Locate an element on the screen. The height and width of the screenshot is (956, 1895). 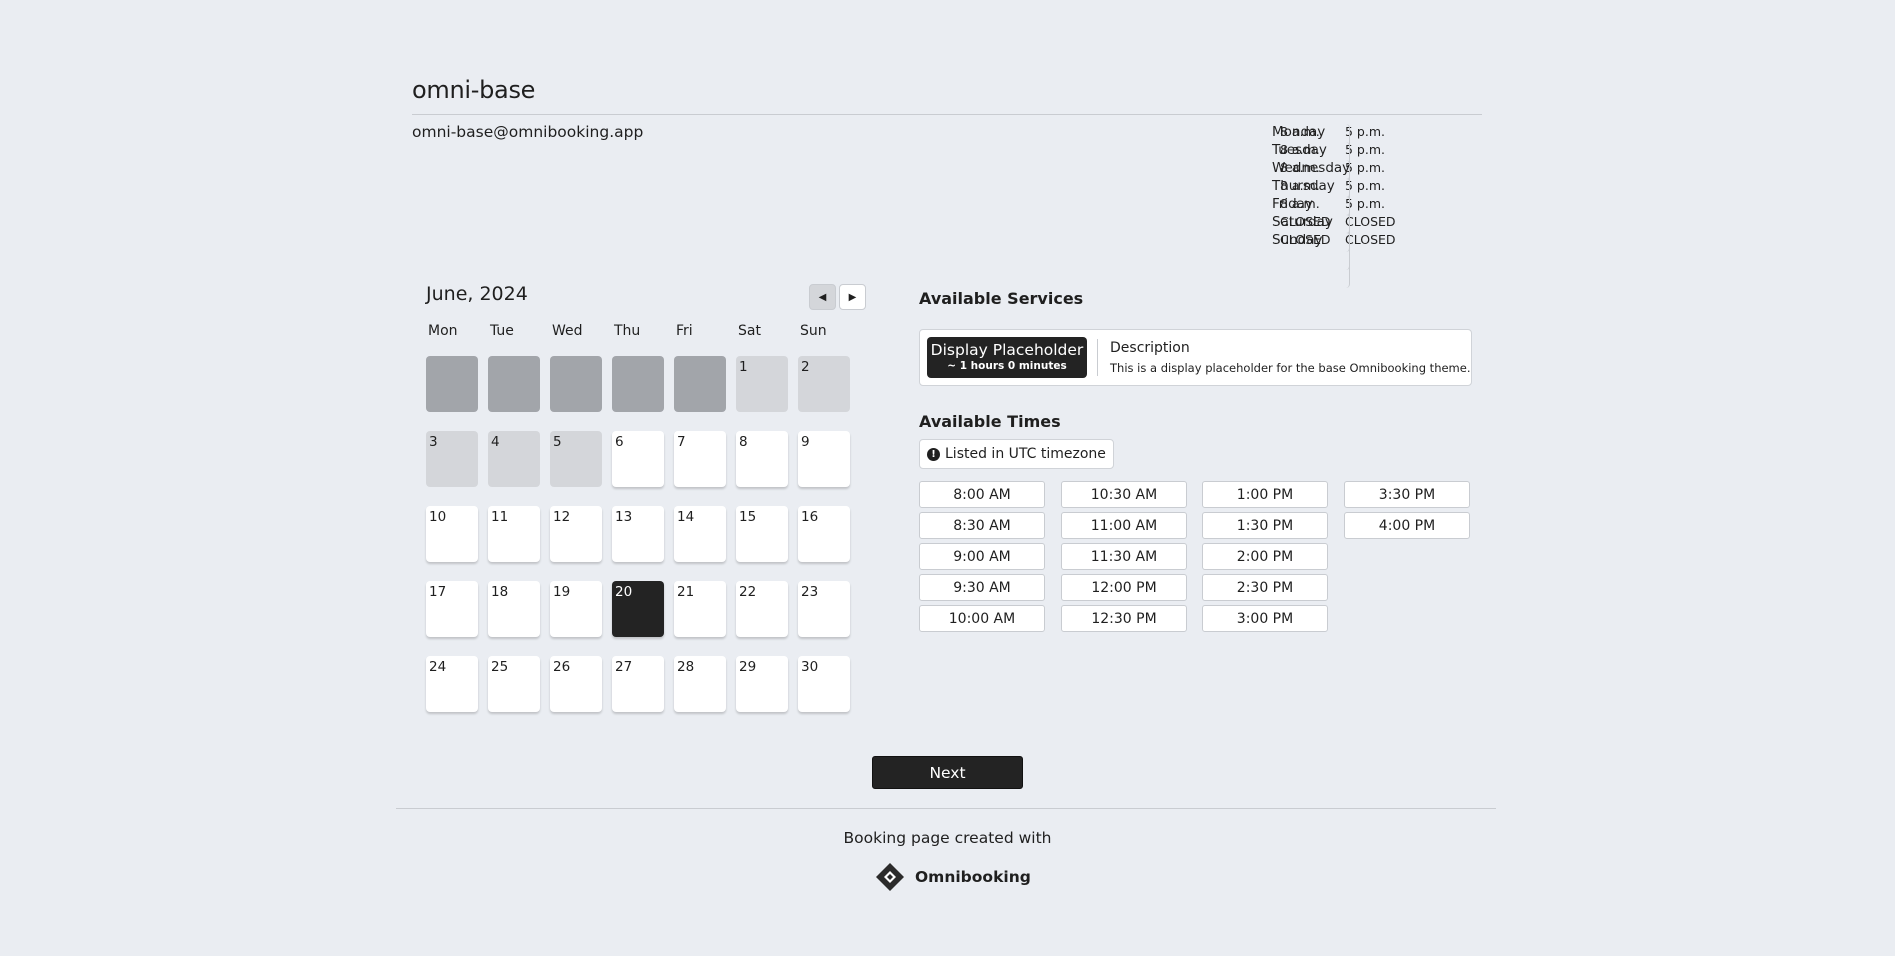
hours-row: Monday 8 a.m. 5 p.m. is located at coordinates (1334, 152).